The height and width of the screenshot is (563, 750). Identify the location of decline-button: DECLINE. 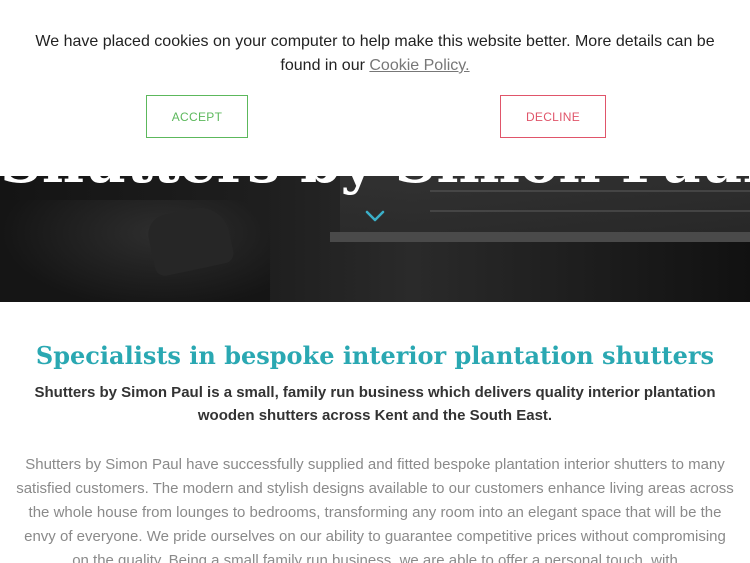
(553, 116).